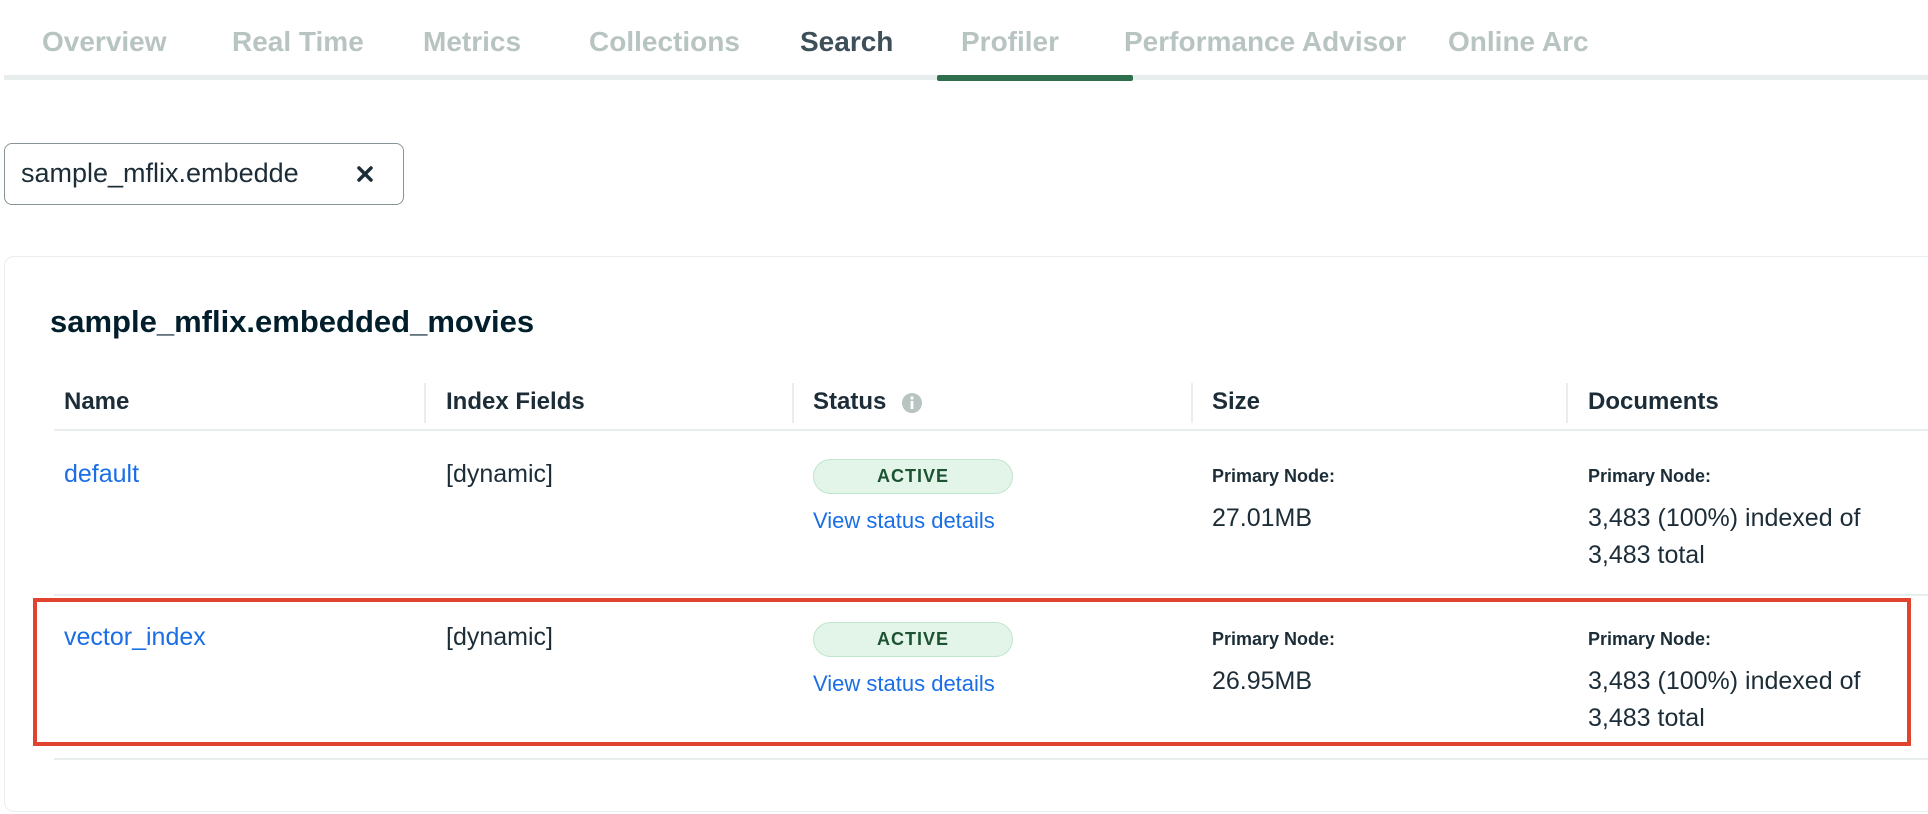 Image resolution: width=1928 pixels, height=814 pixels. Describe the element at coordinates (298, 42) in the screenshot. I see `tab-real-time: Real Time` at that location.